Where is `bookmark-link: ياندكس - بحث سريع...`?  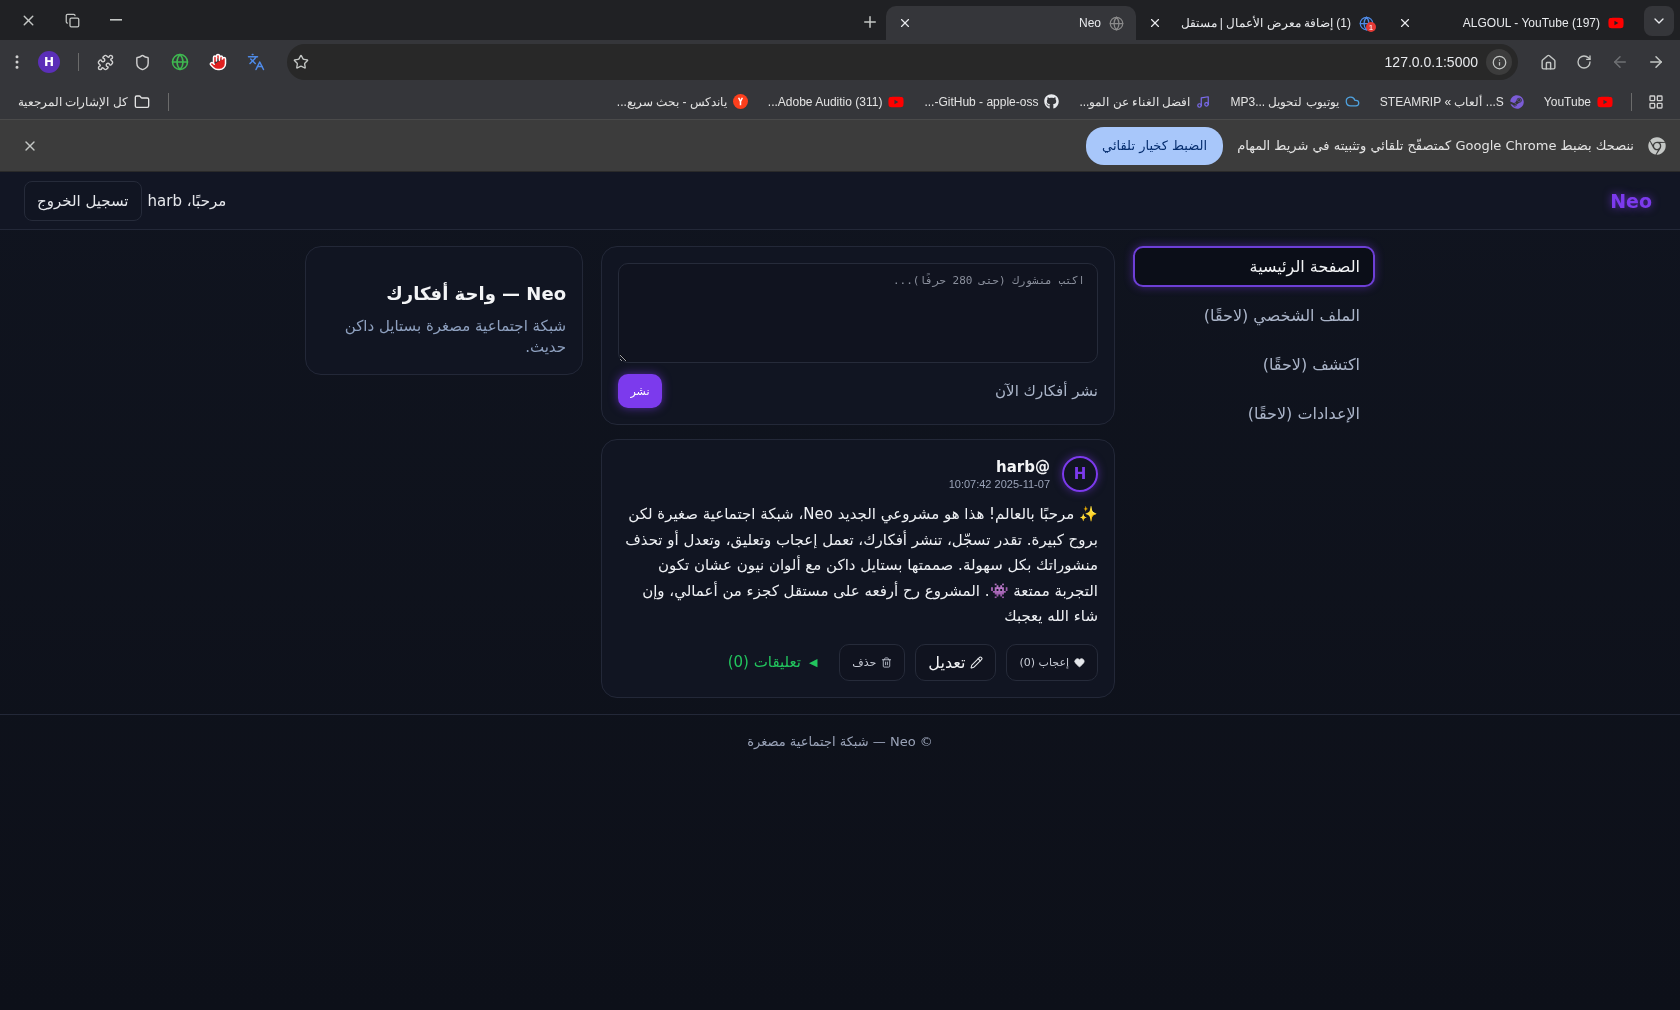 bookmark-link: ياندكس - بحث سريع... is located at coordinates (682, 101).